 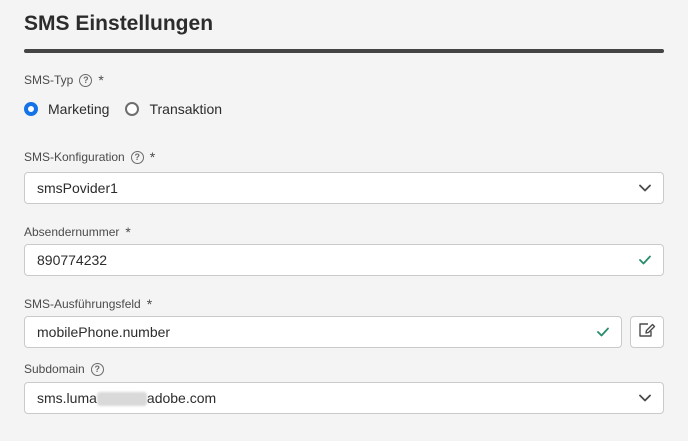 I want to click on sms-type-label-row: SMS-Typ ? *, so click(x=64, y=80).